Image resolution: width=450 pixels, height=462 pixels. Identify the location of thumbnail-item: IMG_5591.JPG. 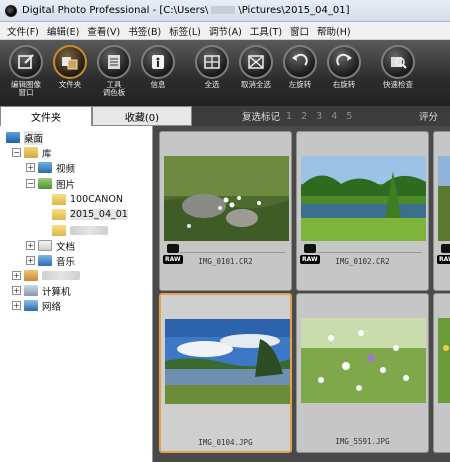
(362, 373).